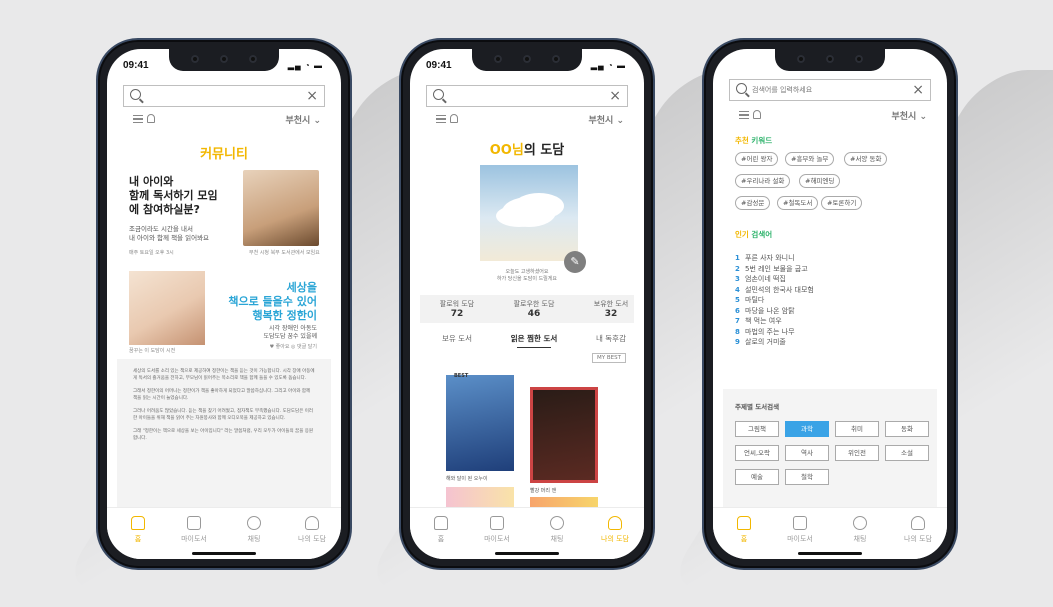 Image resolution: width=1053 pixels, height=607 pixels. I want to click on genre-button: 동화, so click(907, 429).